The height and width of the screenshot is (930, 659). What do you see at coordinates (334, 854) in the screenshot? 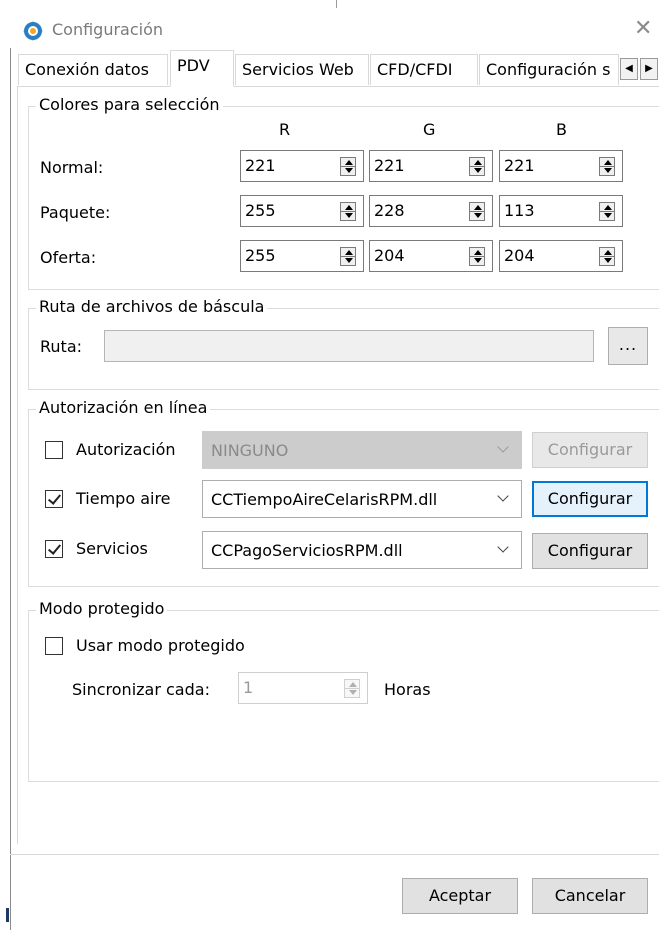
I see `footer-divider` at bounding box center [334, 854].